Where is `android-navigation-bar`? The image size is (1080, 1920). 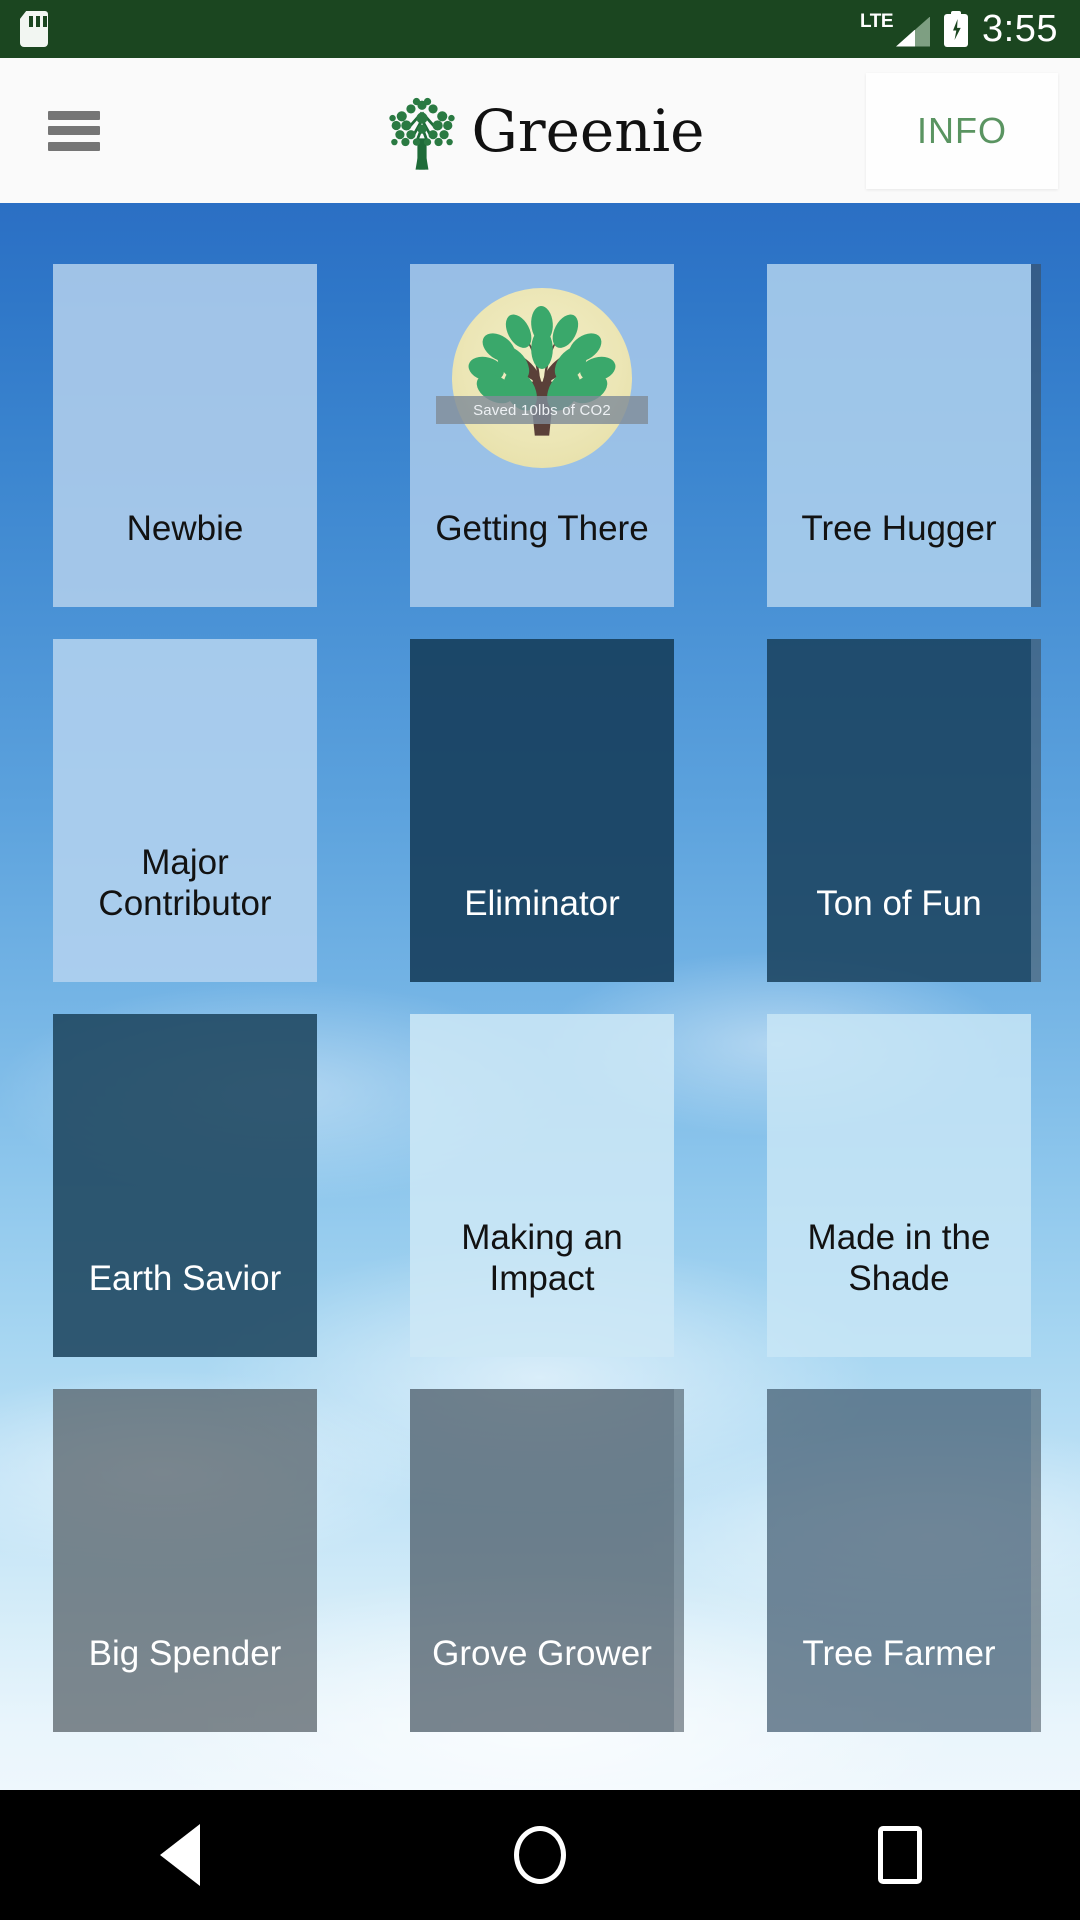 android-navigation-bar is located at coordinates (540, 1855).